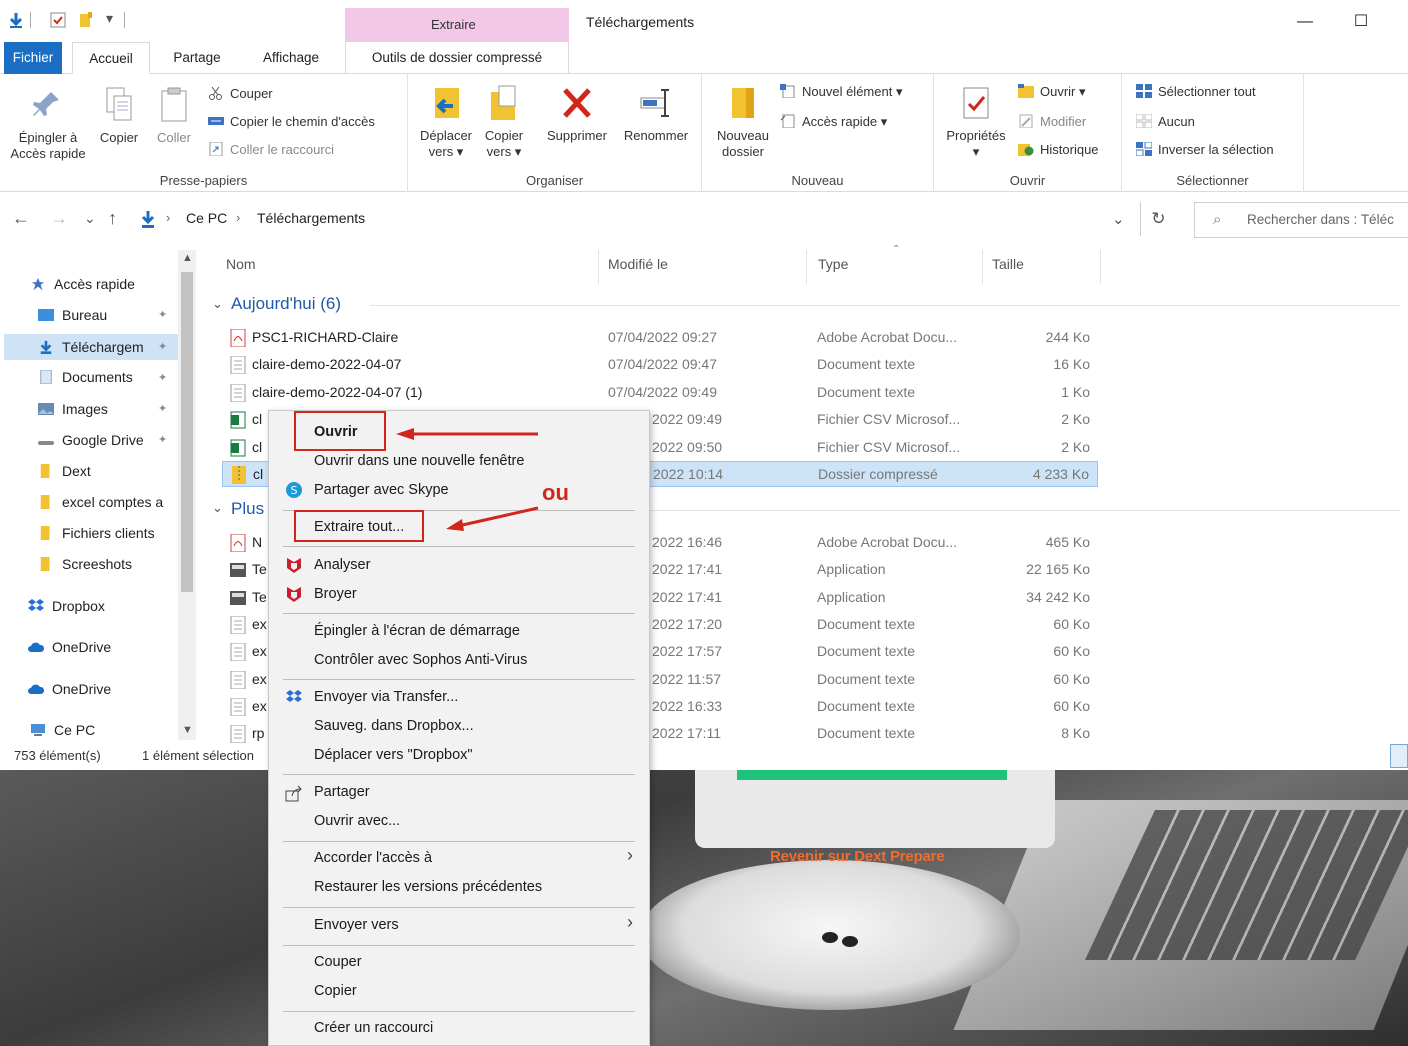 The height and width of the screenshot is (1046, 1408). What do you see at coordinates (82, 284) in the screenshot?
I see `nav-acces-rapide: Accès rapide` at bounding box center [82, 284].